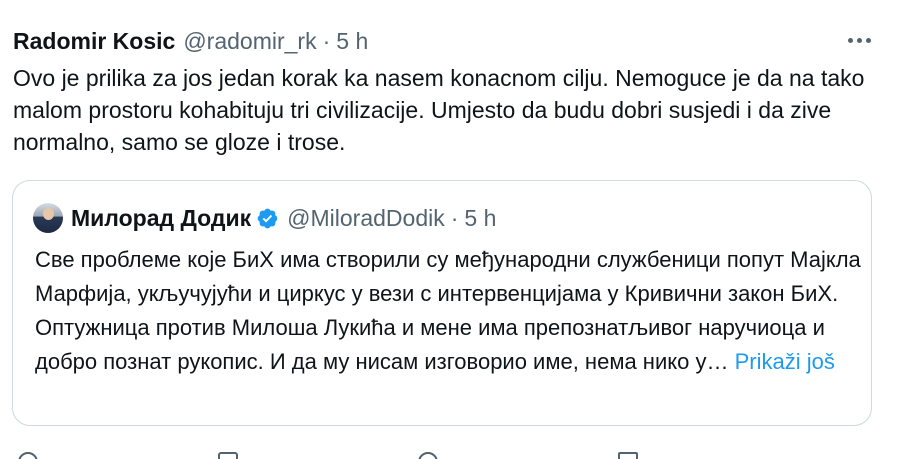  Describe the element at coordinates (228, 455) in the screenshot. I see `retweet-icon` at that location.